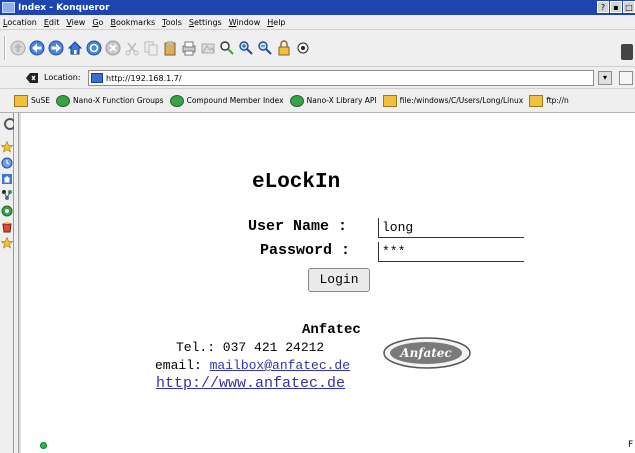 Image resolution: width=635 pixels, height=453 pixels. I want to click on status-indicator-icon, so click(43, 445).